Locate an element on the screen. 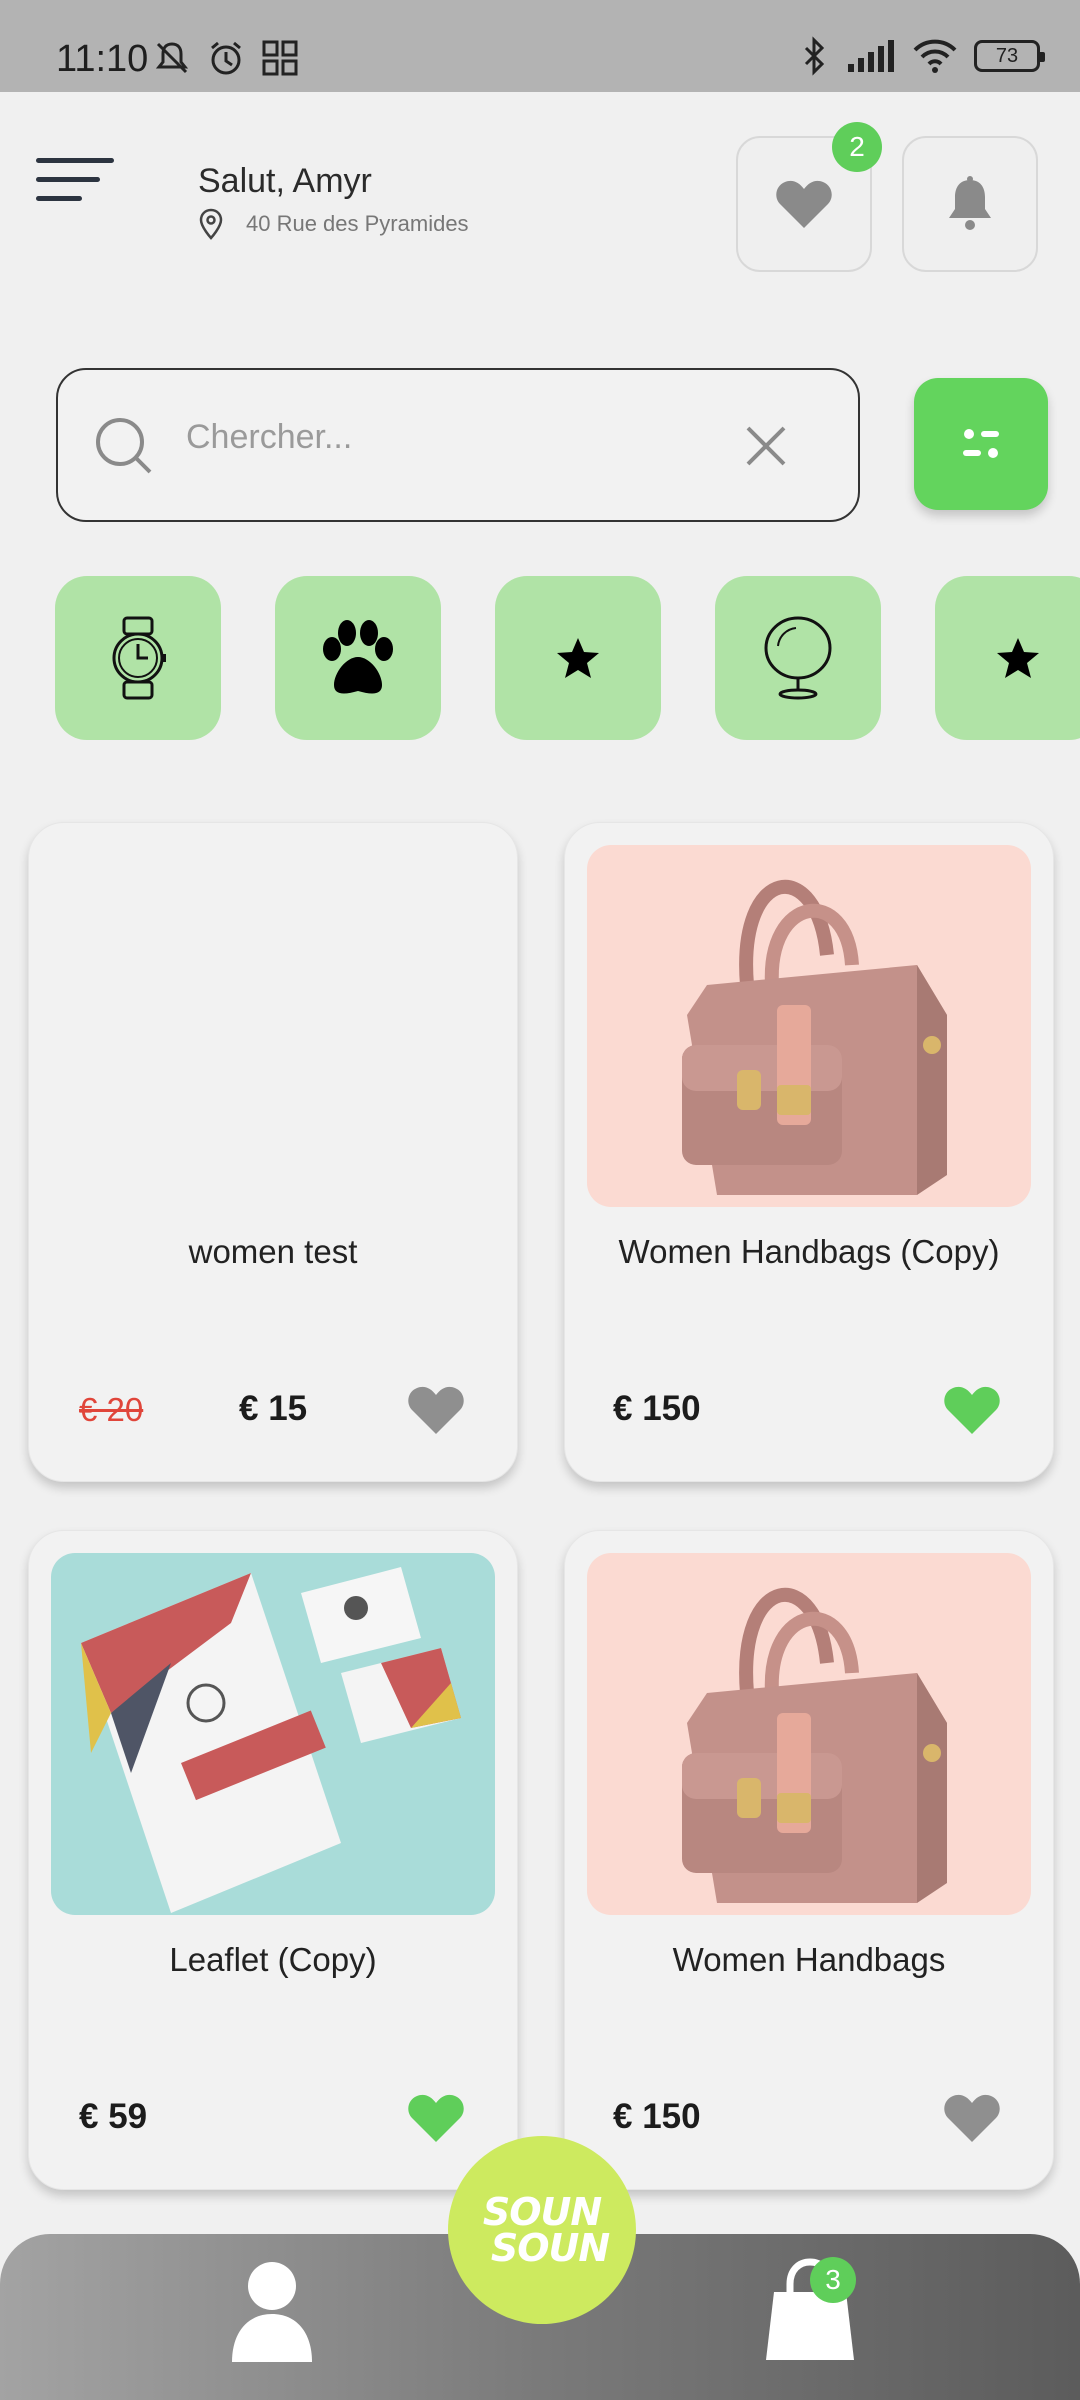  category-star is located at coordinates (578, 658).